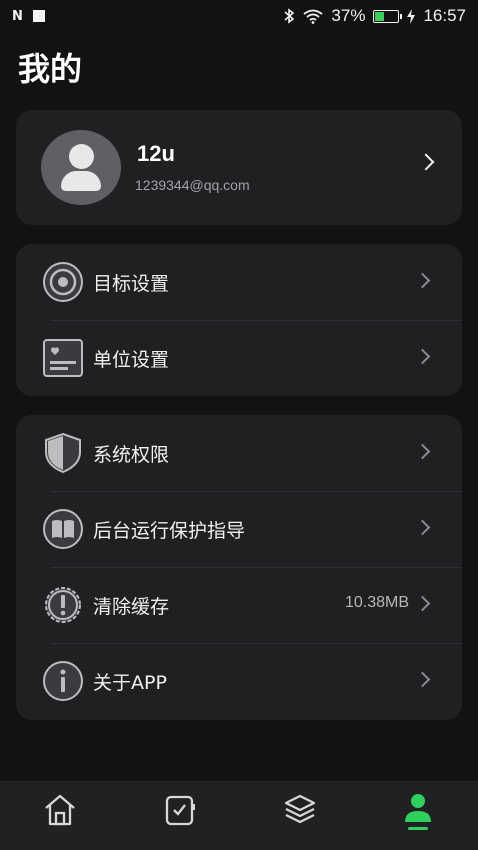 The width and height of the screenshot is (478, 850). Describe the element at coordinates (180, 810) in the screenshot. I see `watch-icon` at that location.